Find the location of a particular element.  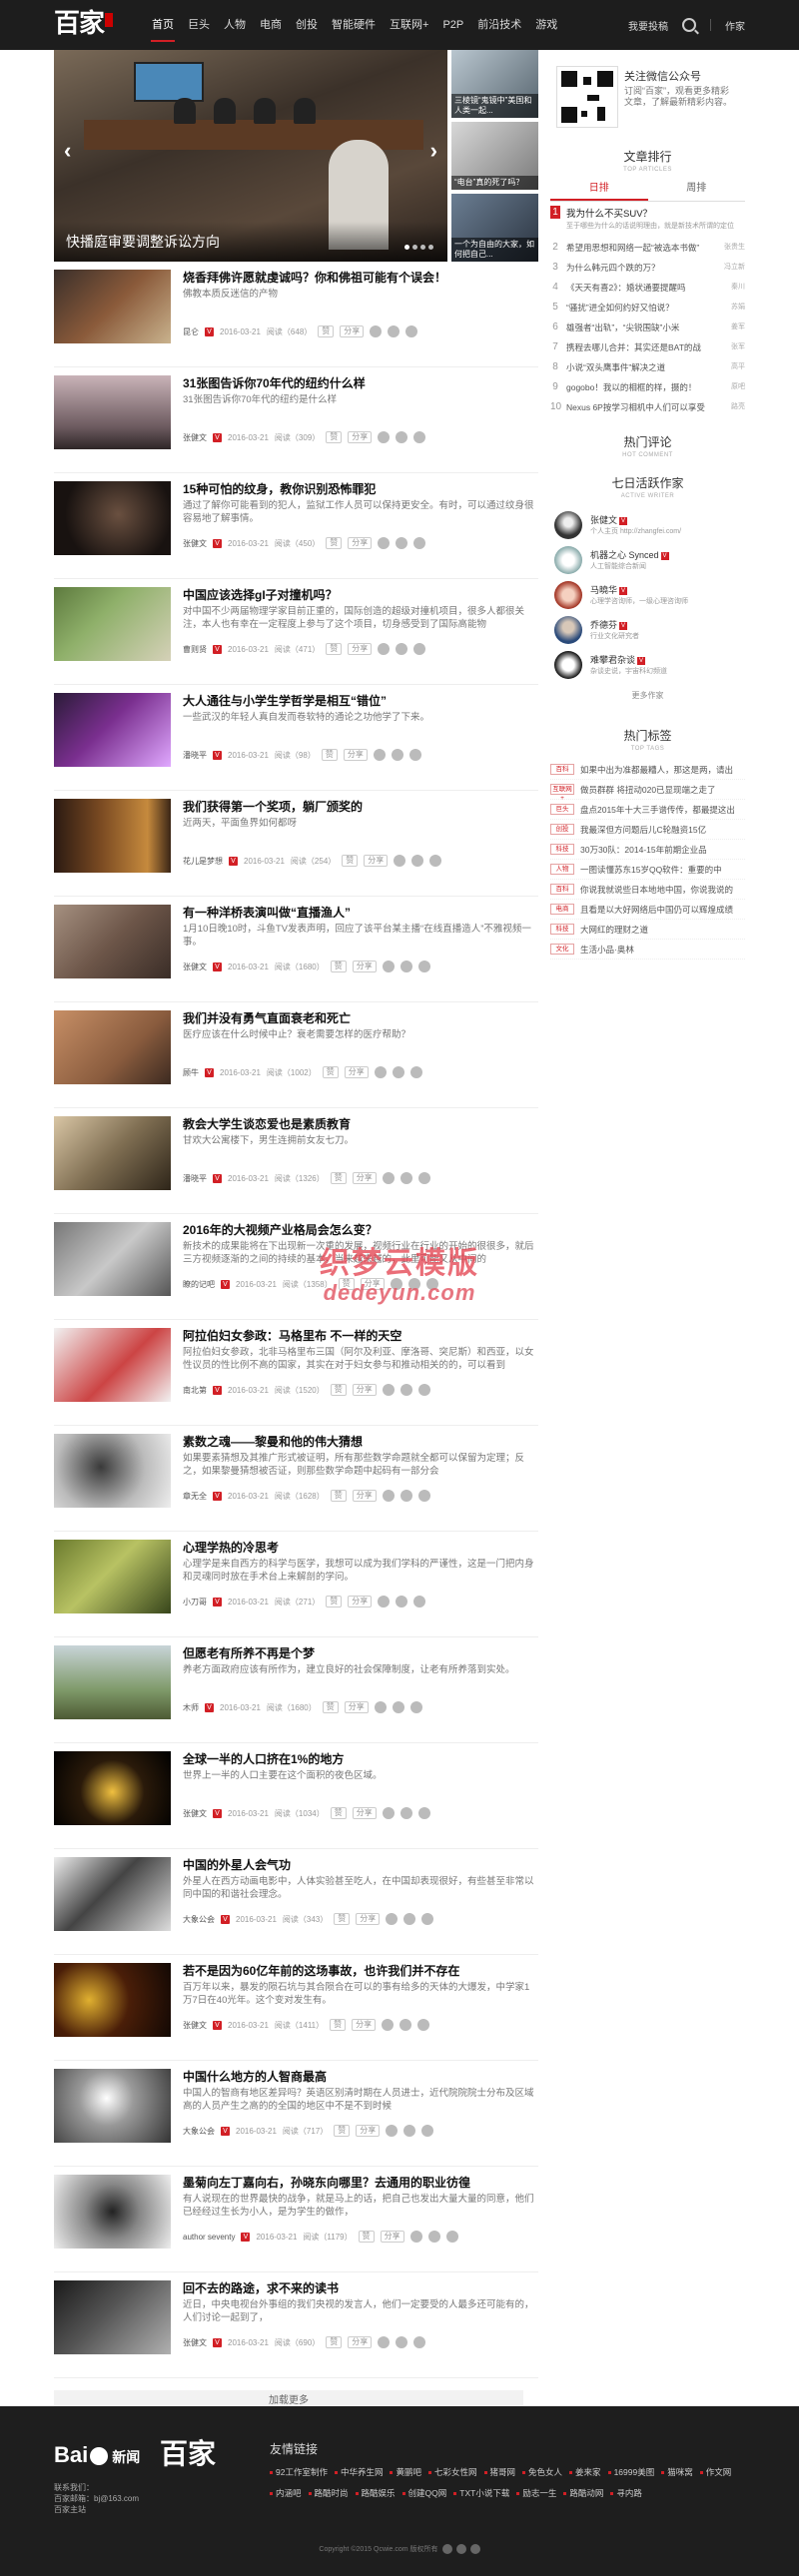

tag-label: 科技 is located at coordinates (562, 850).